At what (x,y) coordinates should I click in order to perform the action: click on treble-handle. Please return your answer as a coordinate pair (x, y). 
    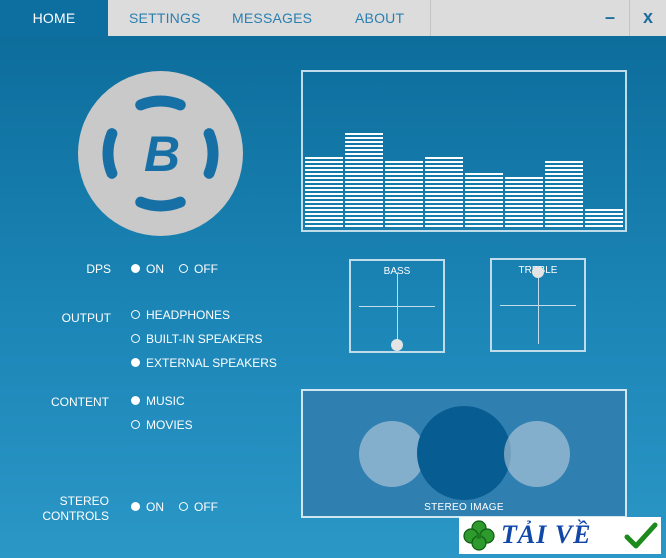
    Looking at the image, I should click on (538, 272).